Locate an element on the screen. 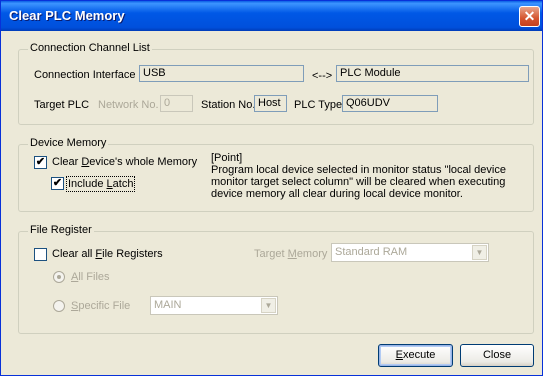 This screenshot has width=543, height=376. device-memory-group-label: Device Memory is located at coordinates (68, 143).